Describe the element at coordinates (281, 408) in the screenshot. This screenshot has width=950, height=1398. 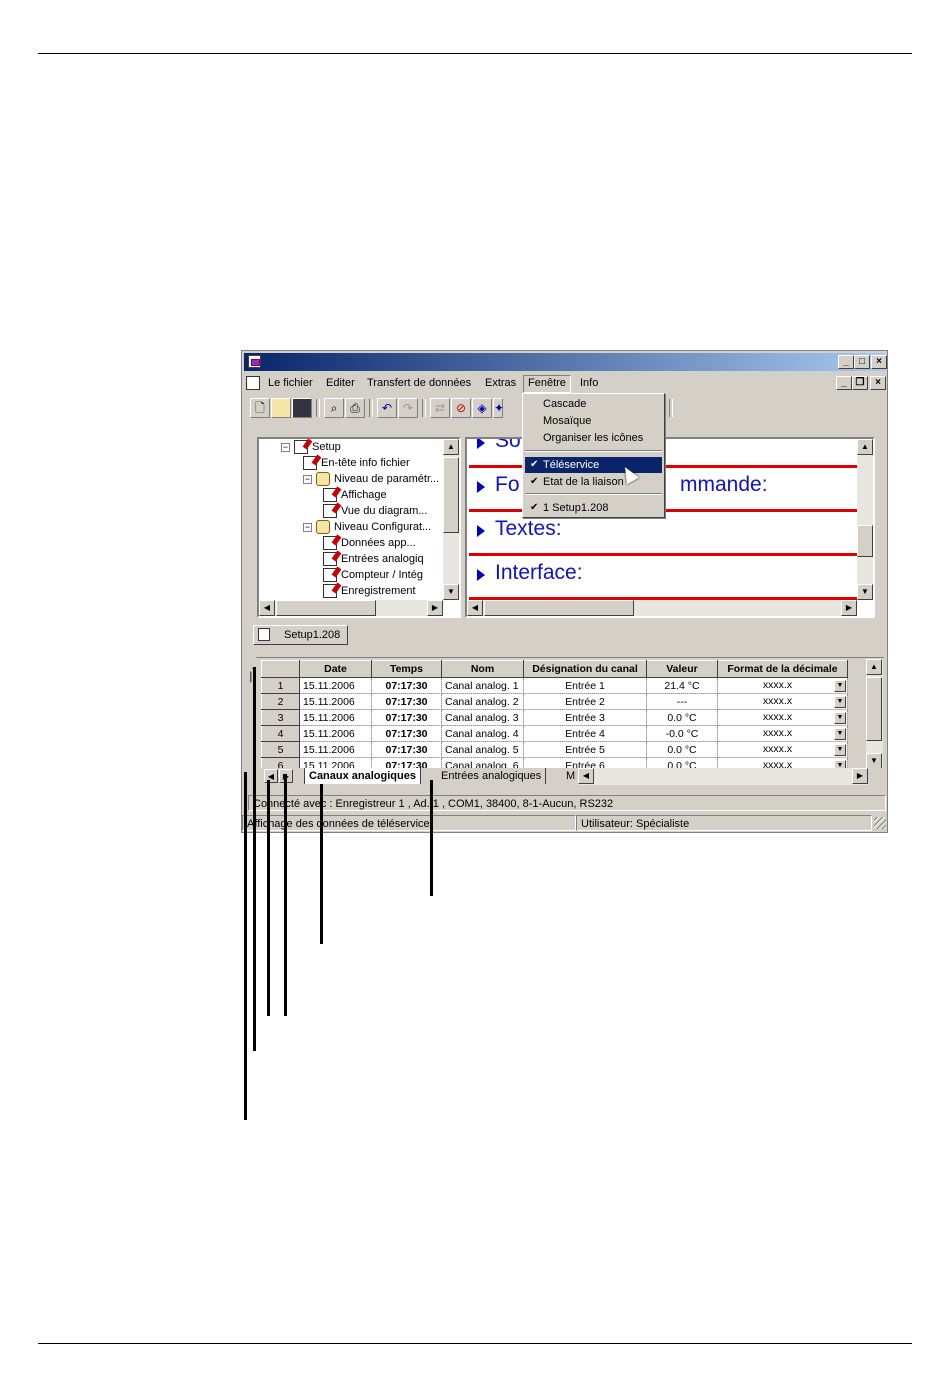
I see `open-folder-icon` at that location.